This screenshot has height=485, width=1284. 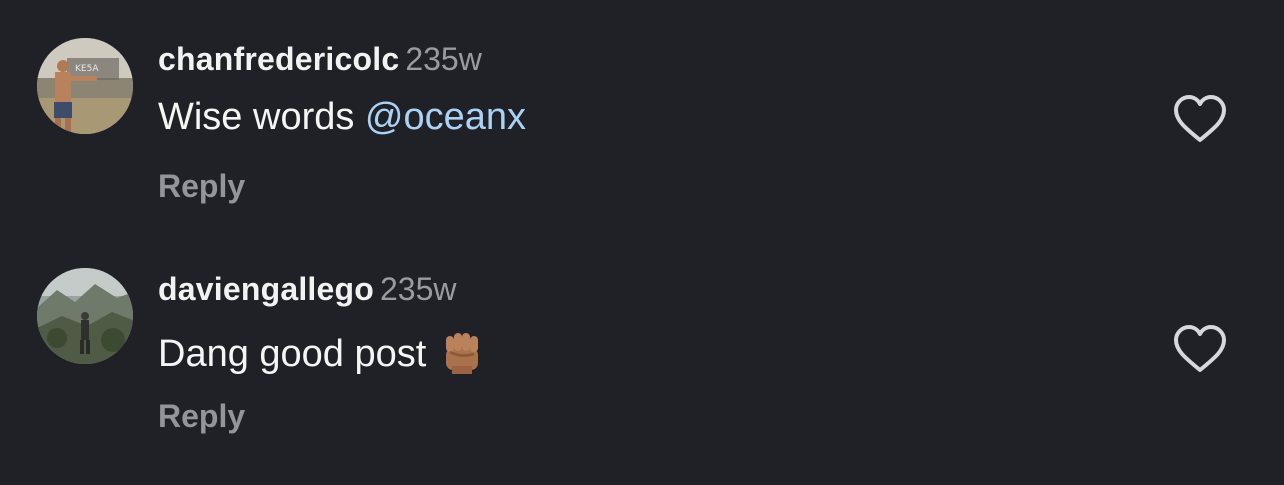 I want to click on mention-link: @oceanx, so click(x=445, y=117).